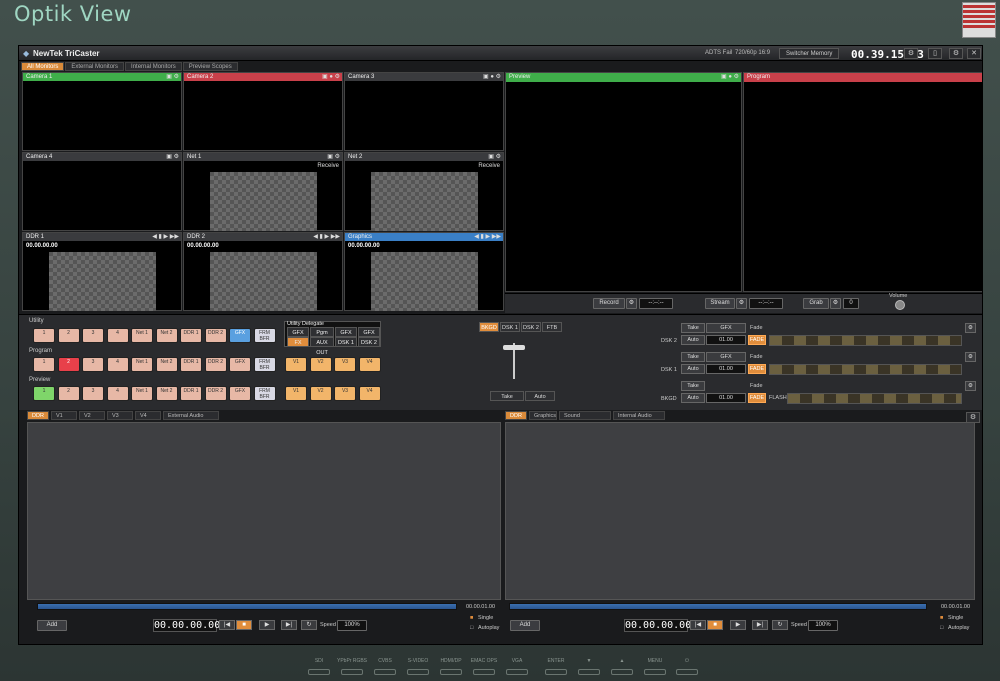 This screenshot has height=681, width=1000. What do you see at coordinates (93, 393) in the screenshot?
I see `preview-key-3: 3` at bounding box center [93, 393].